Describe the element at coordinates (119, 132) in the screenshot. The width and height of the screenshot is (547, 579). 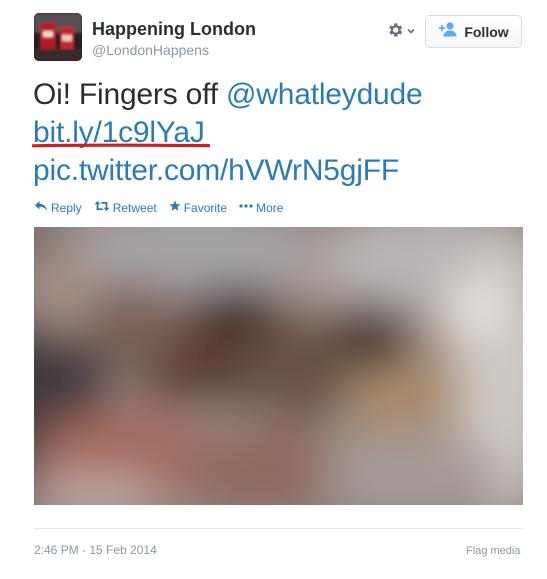
I see `short-link: bit.ly/1c9lYaJ` at that location.